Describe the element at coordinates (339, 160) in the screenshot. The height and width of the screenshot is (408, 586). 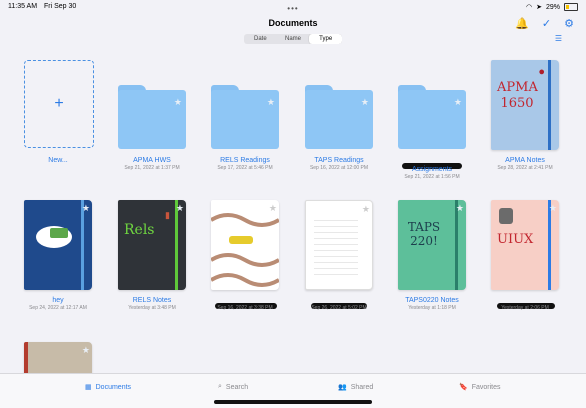
I see `item-label: TAPS Readings` at that location.